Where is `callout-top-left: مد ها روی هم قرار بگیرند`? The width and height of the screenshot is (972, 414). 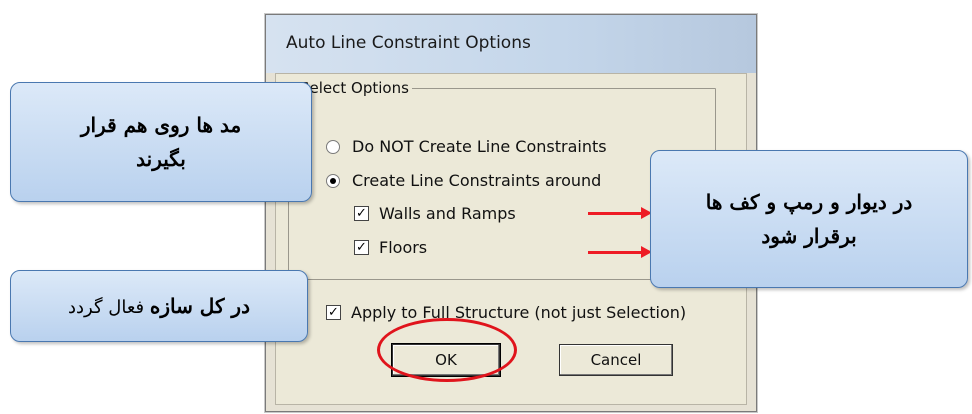
callout-top-left: مد ها روی هم قرار بگیرند is located at coordinates (161, 142).